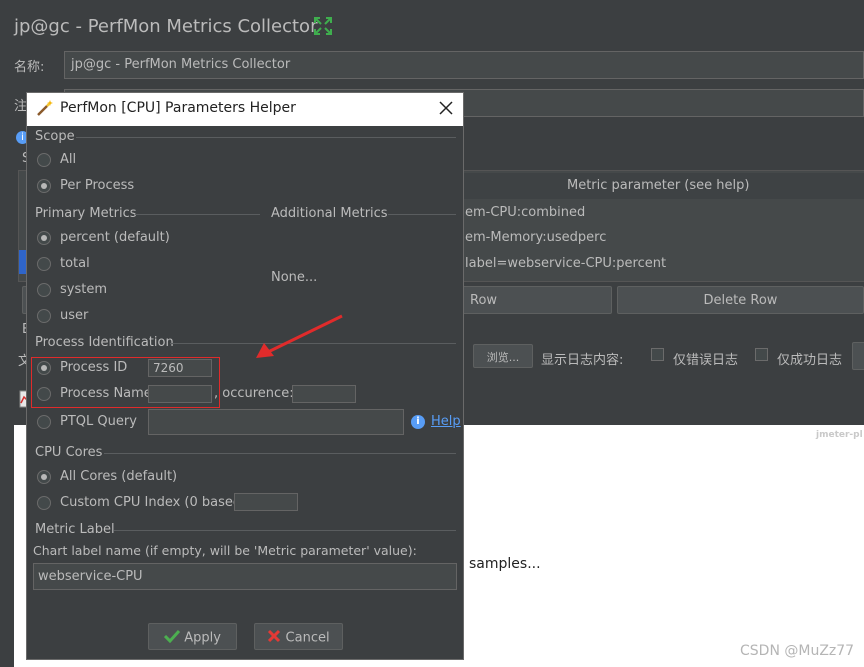 The image size is (864, 667). Describe the element at coordinates (202, 638) in the screenshot. I see `apply-label: Apply` at that location.